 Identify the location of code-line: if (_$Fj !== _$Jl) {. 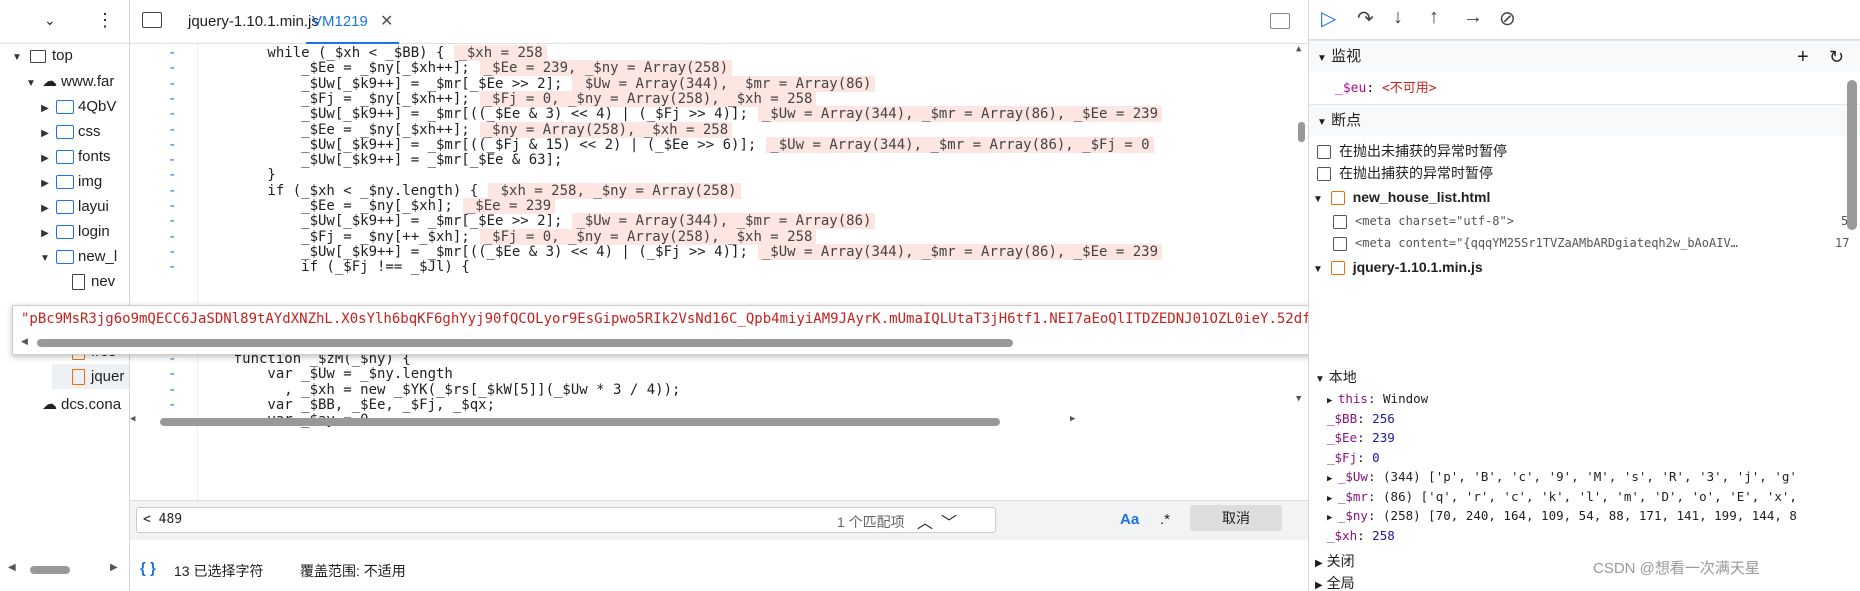
(335, 267).